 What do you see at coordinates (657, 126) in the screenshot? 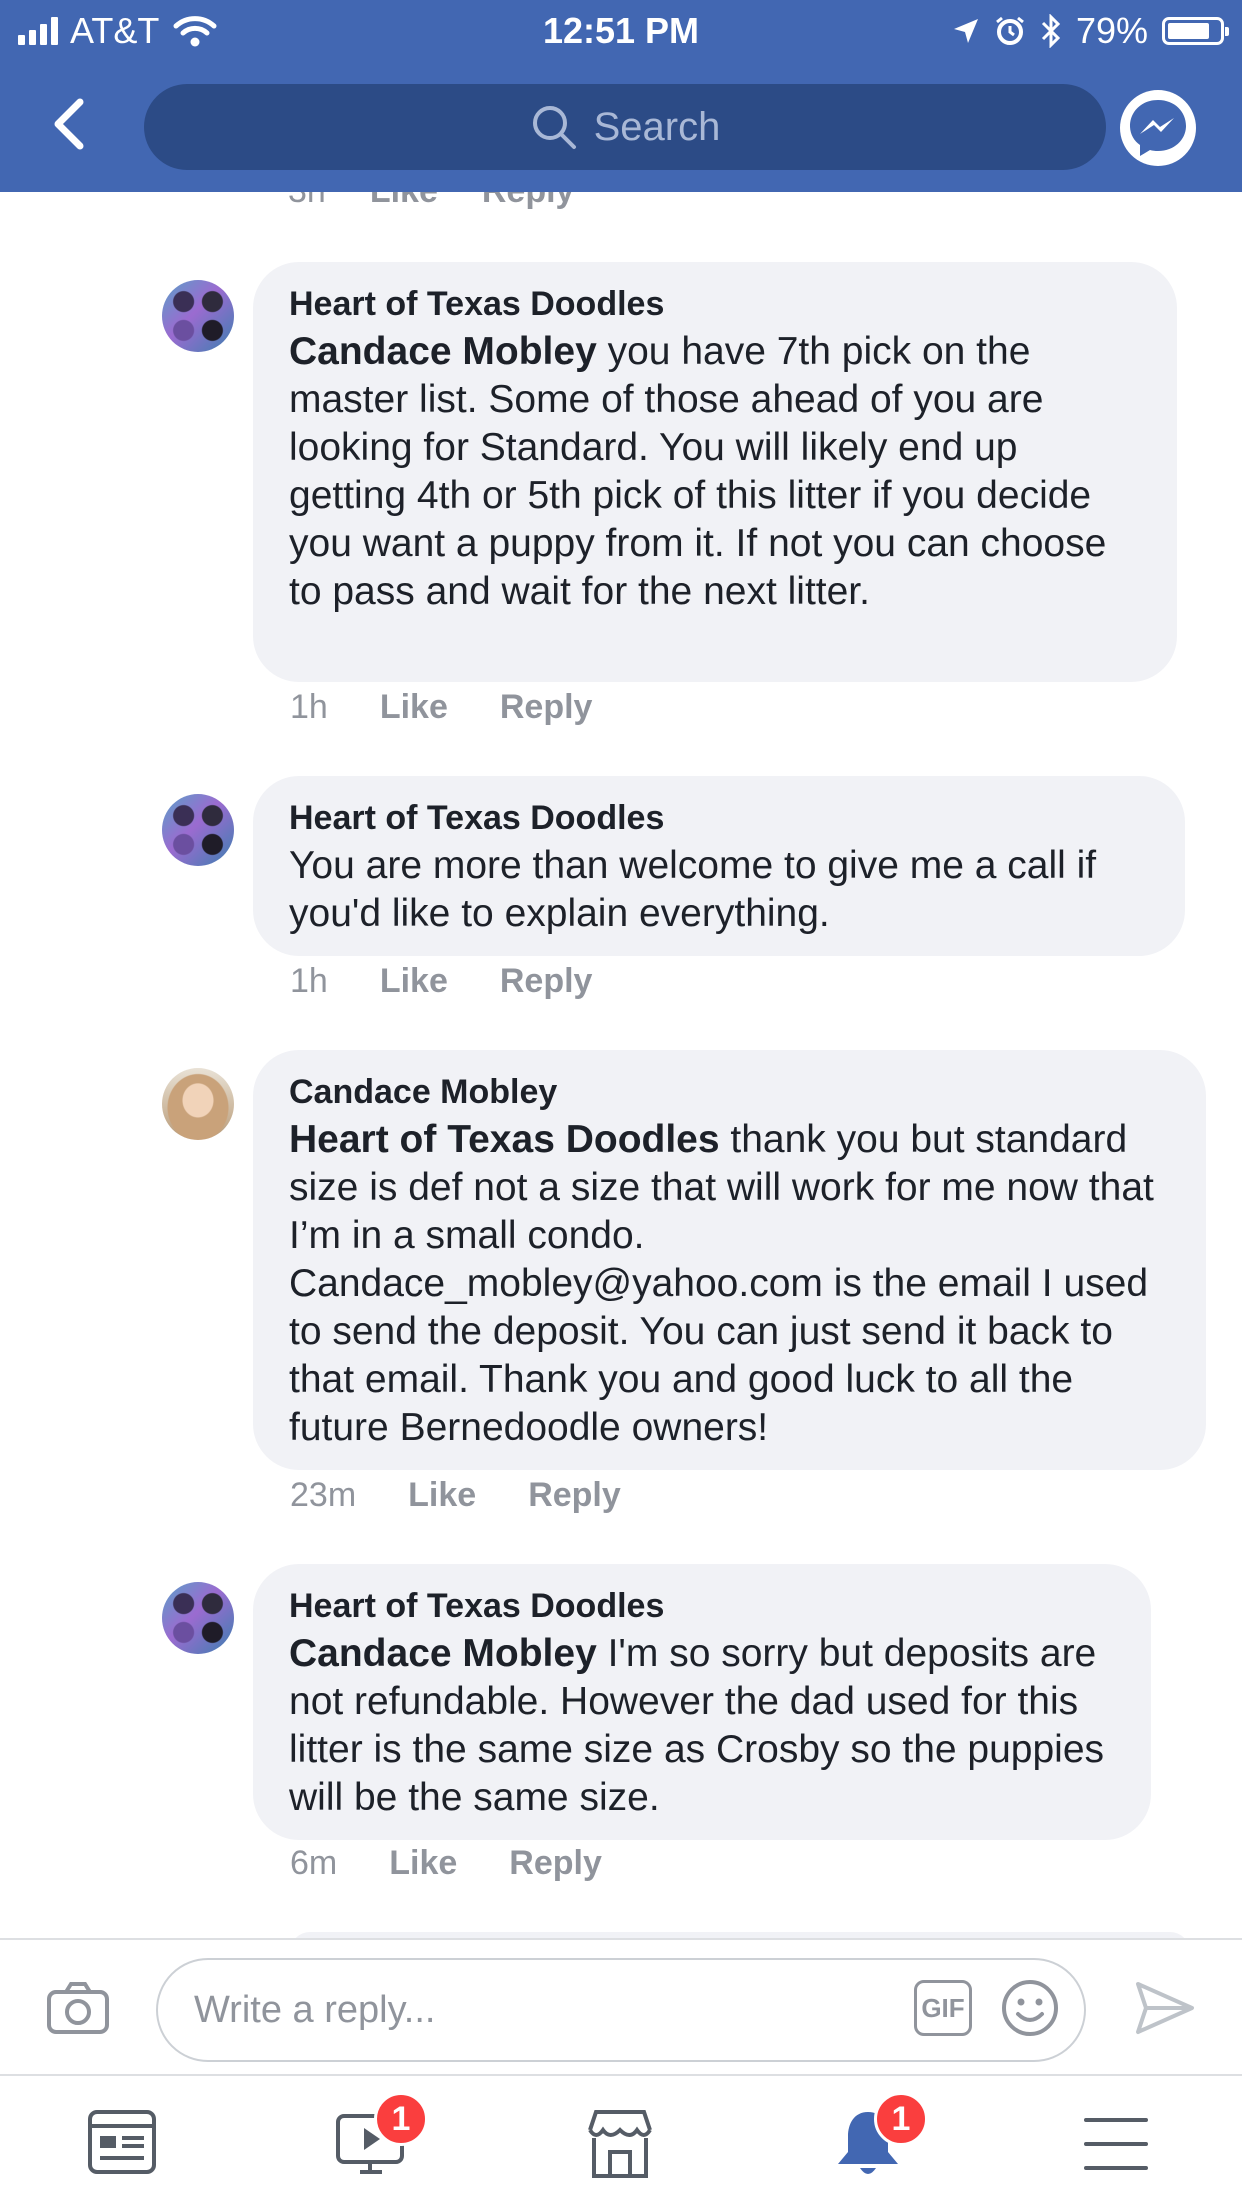
I see `search-placeholder: Search` at bounding box center [657, 126].